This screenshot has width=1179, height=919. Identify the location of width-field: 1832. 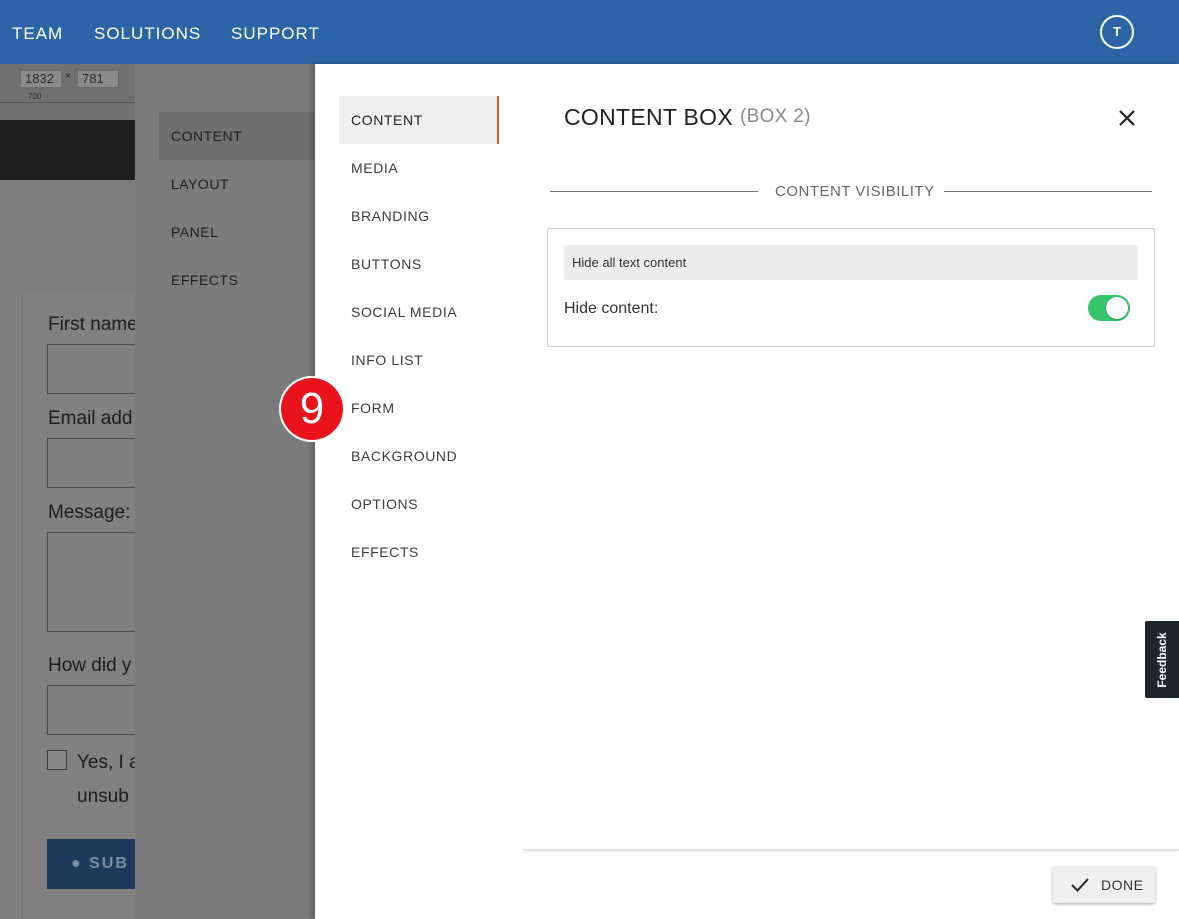
(41, 79).